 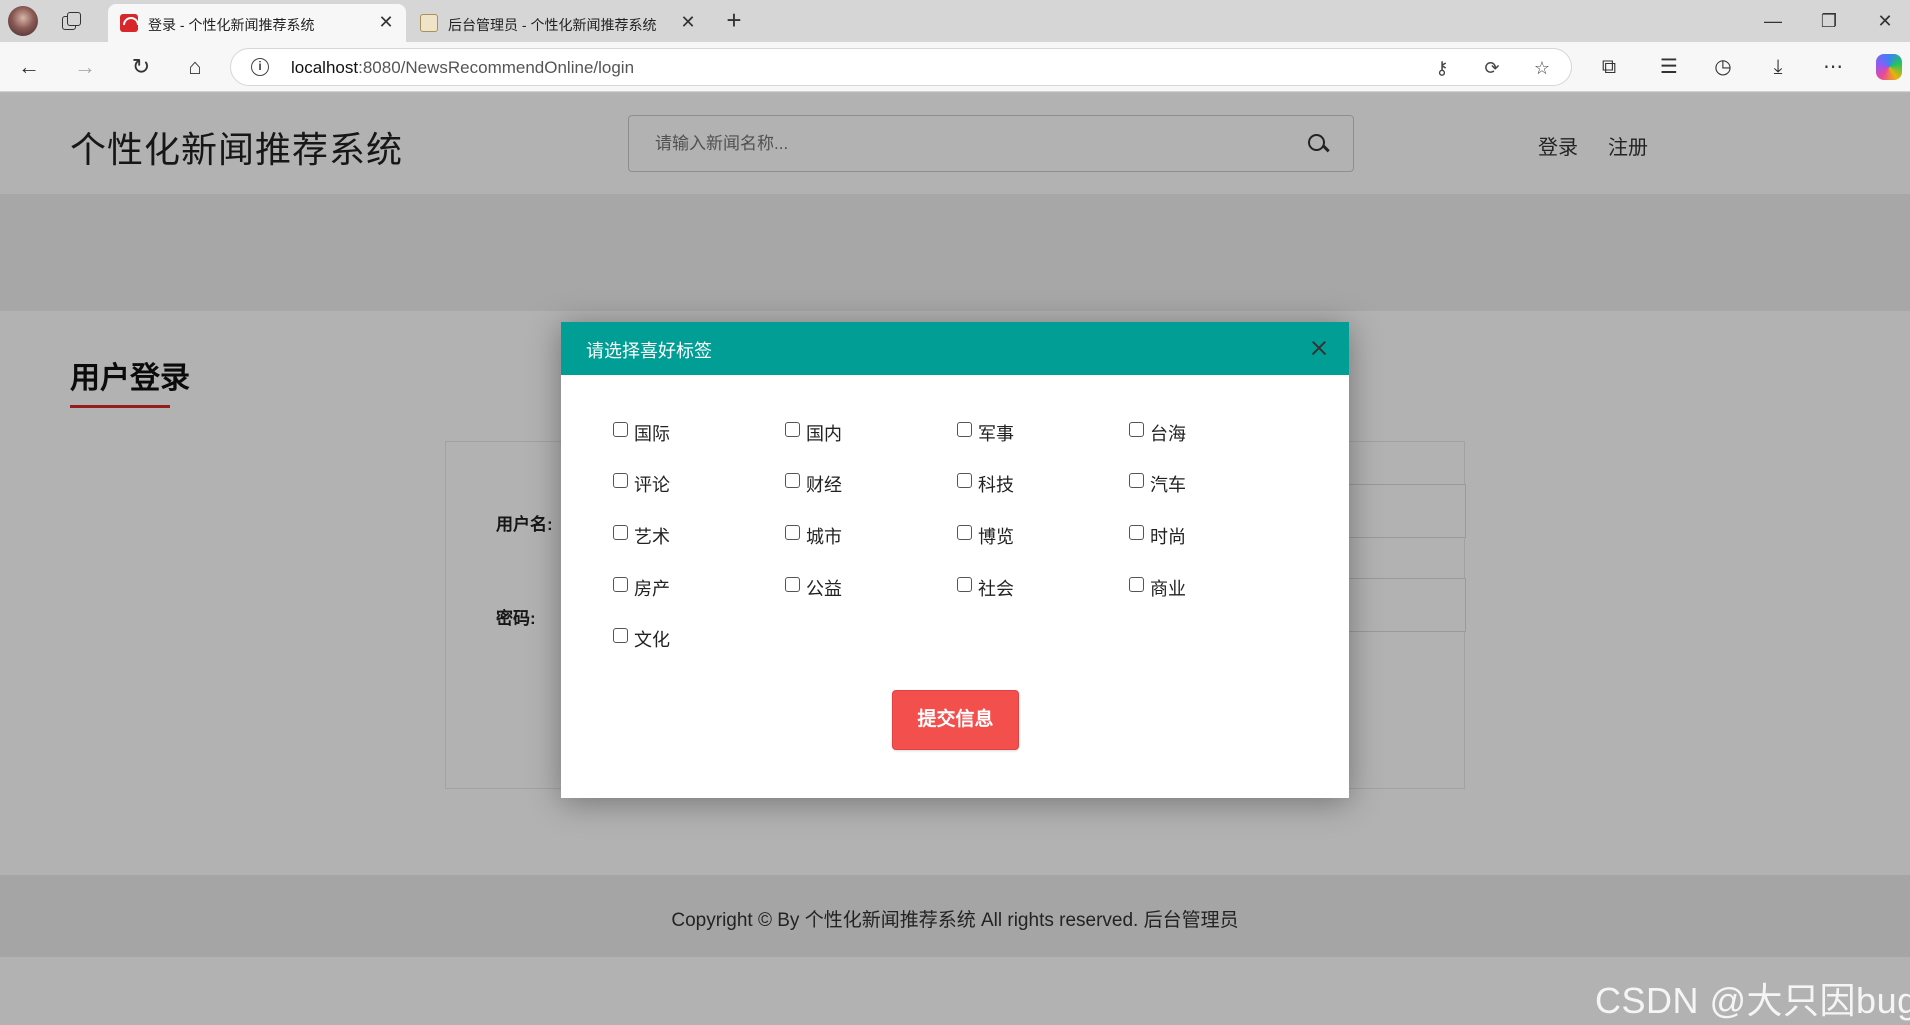 I want to click on csdn-watermark: CSDN @大只因bug, so click(x=1752, y=1000).